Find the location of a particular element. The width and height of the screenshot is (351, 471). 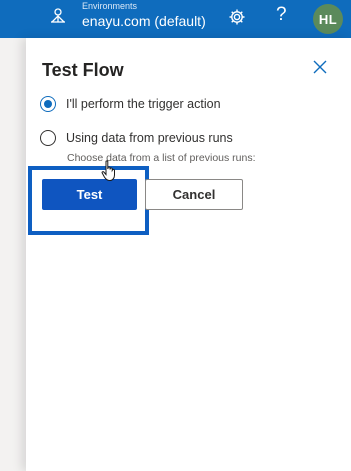

test-button: Test is located at coordinates (89, 194).